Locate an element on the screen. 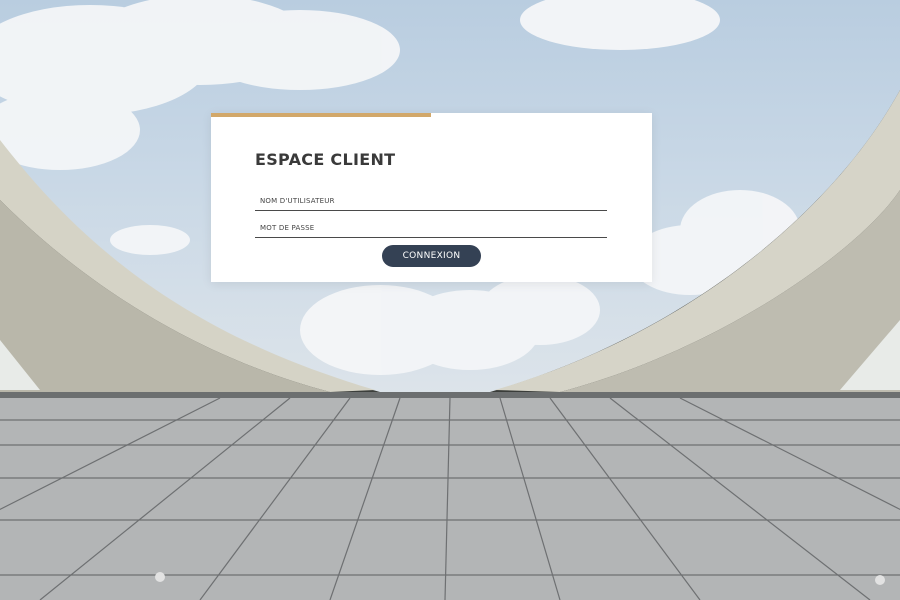 Image resolution: width=900 pixels, height=600 pixels. page-title: ESPACE CLIENT is located at coordinates (325, 159).